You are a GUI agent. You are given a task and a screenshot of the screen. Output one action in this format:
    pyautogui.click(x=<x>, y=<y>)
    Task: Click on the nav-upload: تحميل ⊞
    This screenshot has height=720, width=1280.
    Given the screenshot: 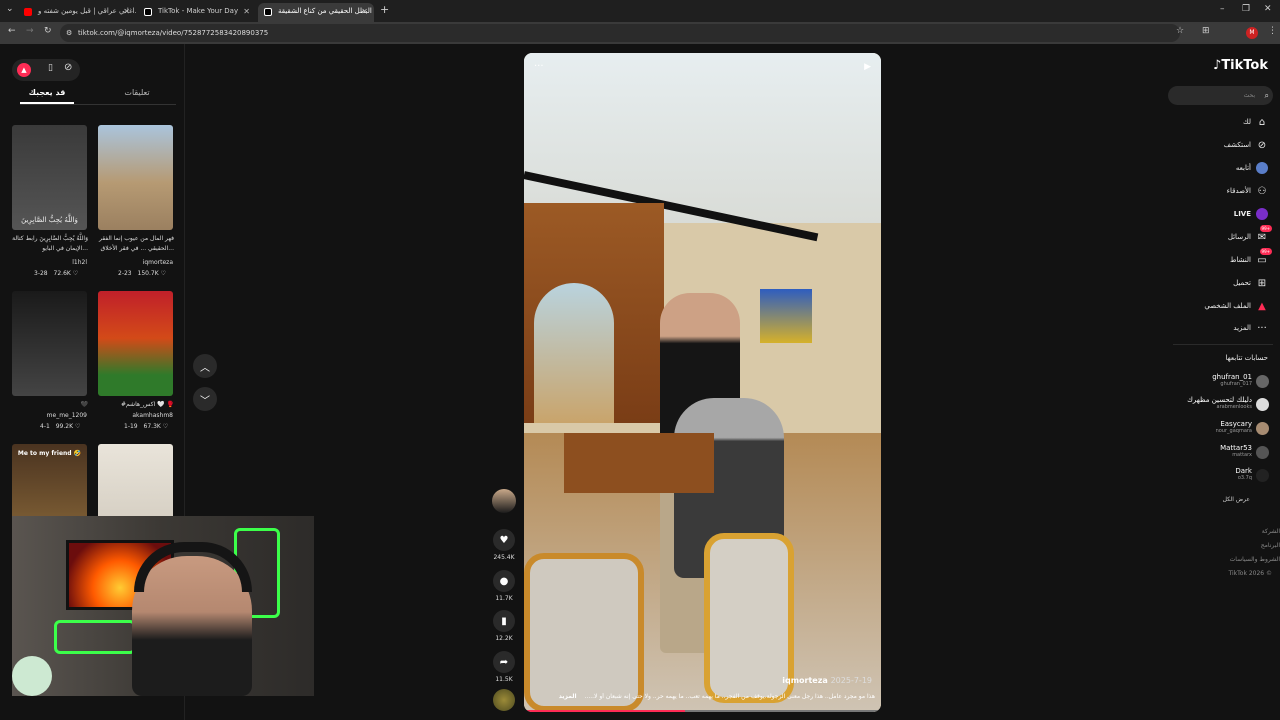 What is the action you would take?
    pyautogui.click(x=1250, y=283)
    